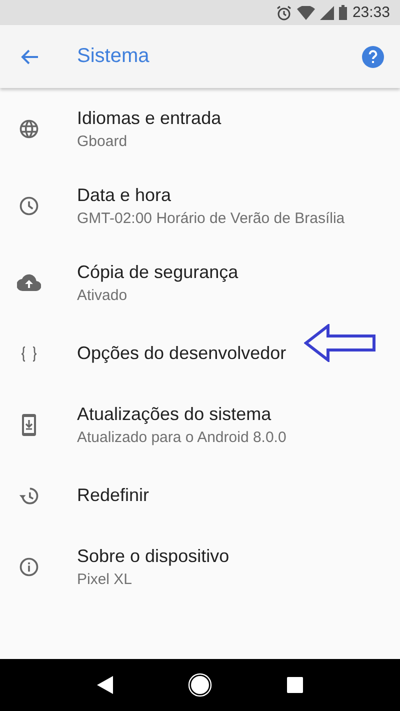 The image size is (400, 711). I want to click on recents-nav-button, so click(294, 685).